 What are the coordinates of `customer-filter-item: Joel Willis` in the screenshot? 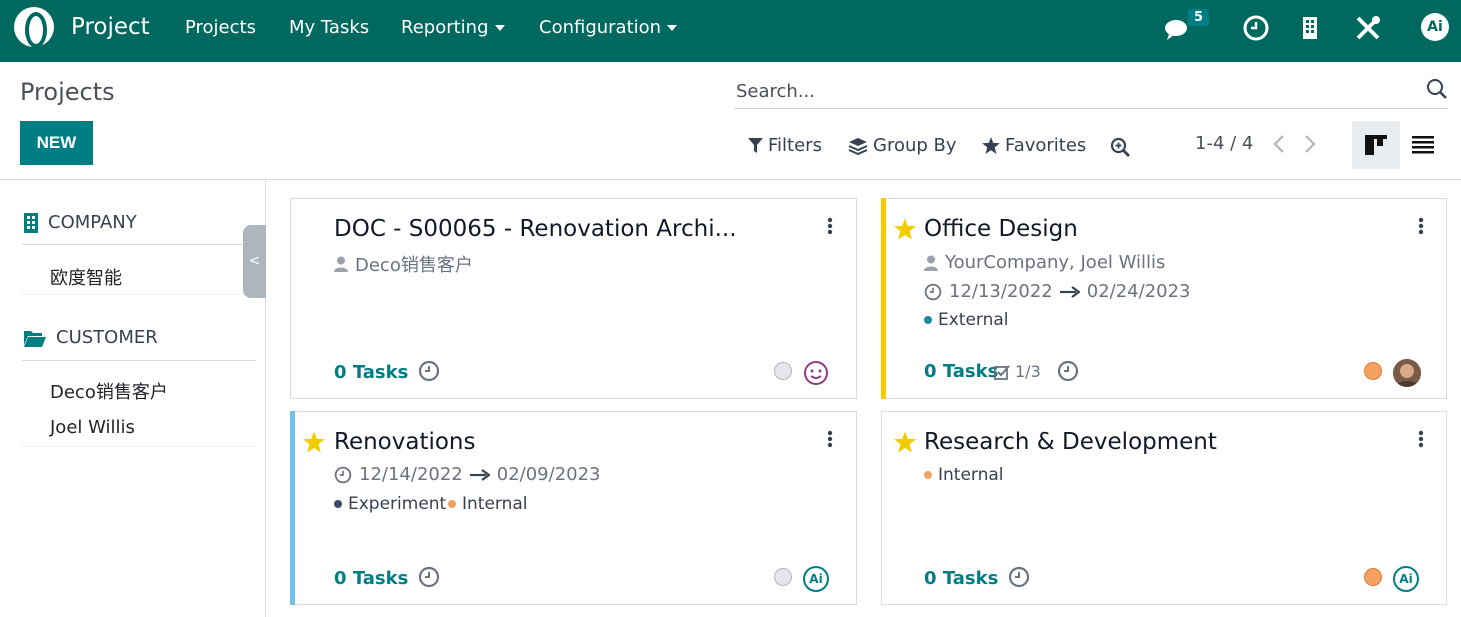 It's located at (92, 427).